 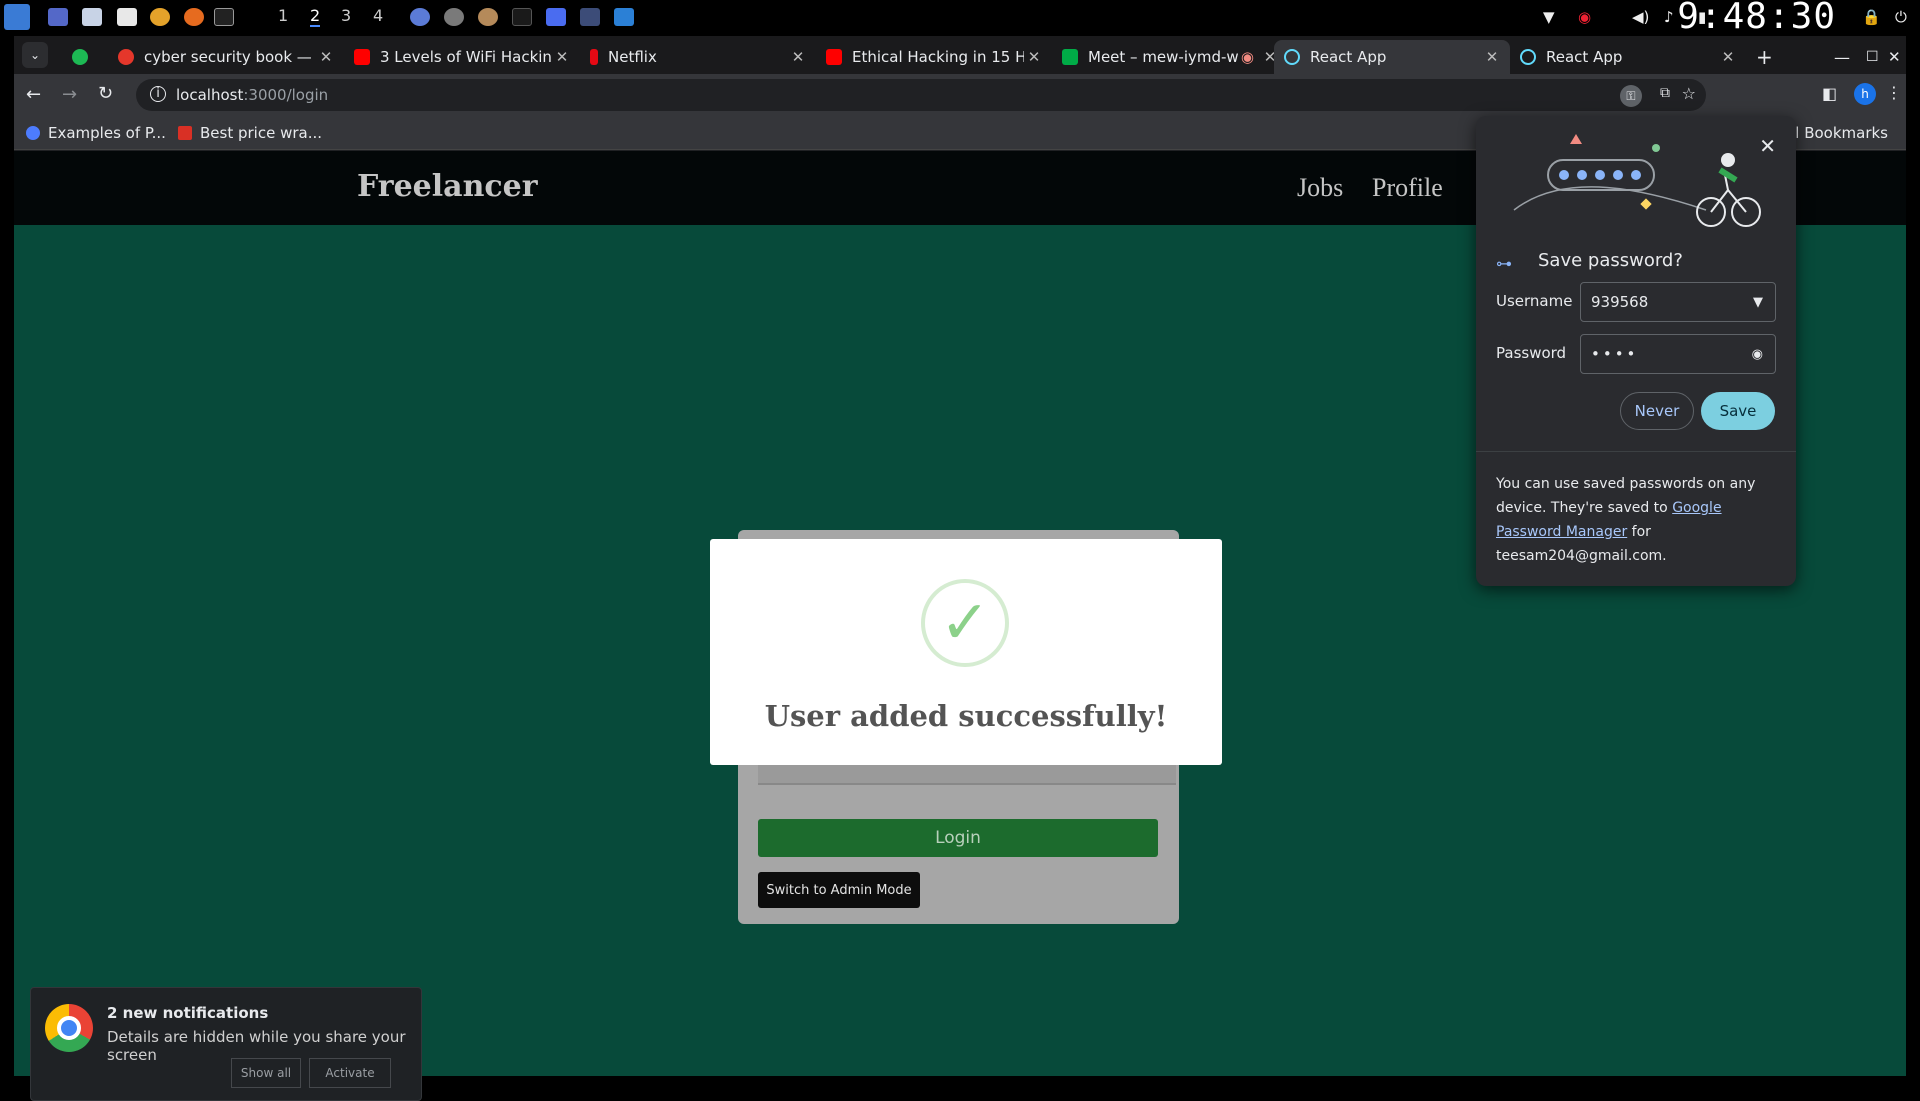 I want to click on side-panel-icon: ◧, so click(x=1829, y=93).